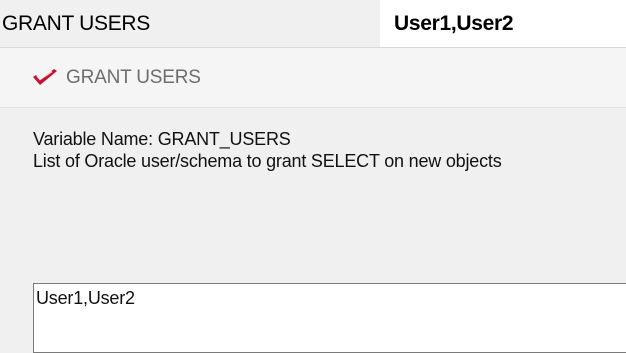  I want to click on property-row: GRANT USERS User1,User2, so click(313, 24).